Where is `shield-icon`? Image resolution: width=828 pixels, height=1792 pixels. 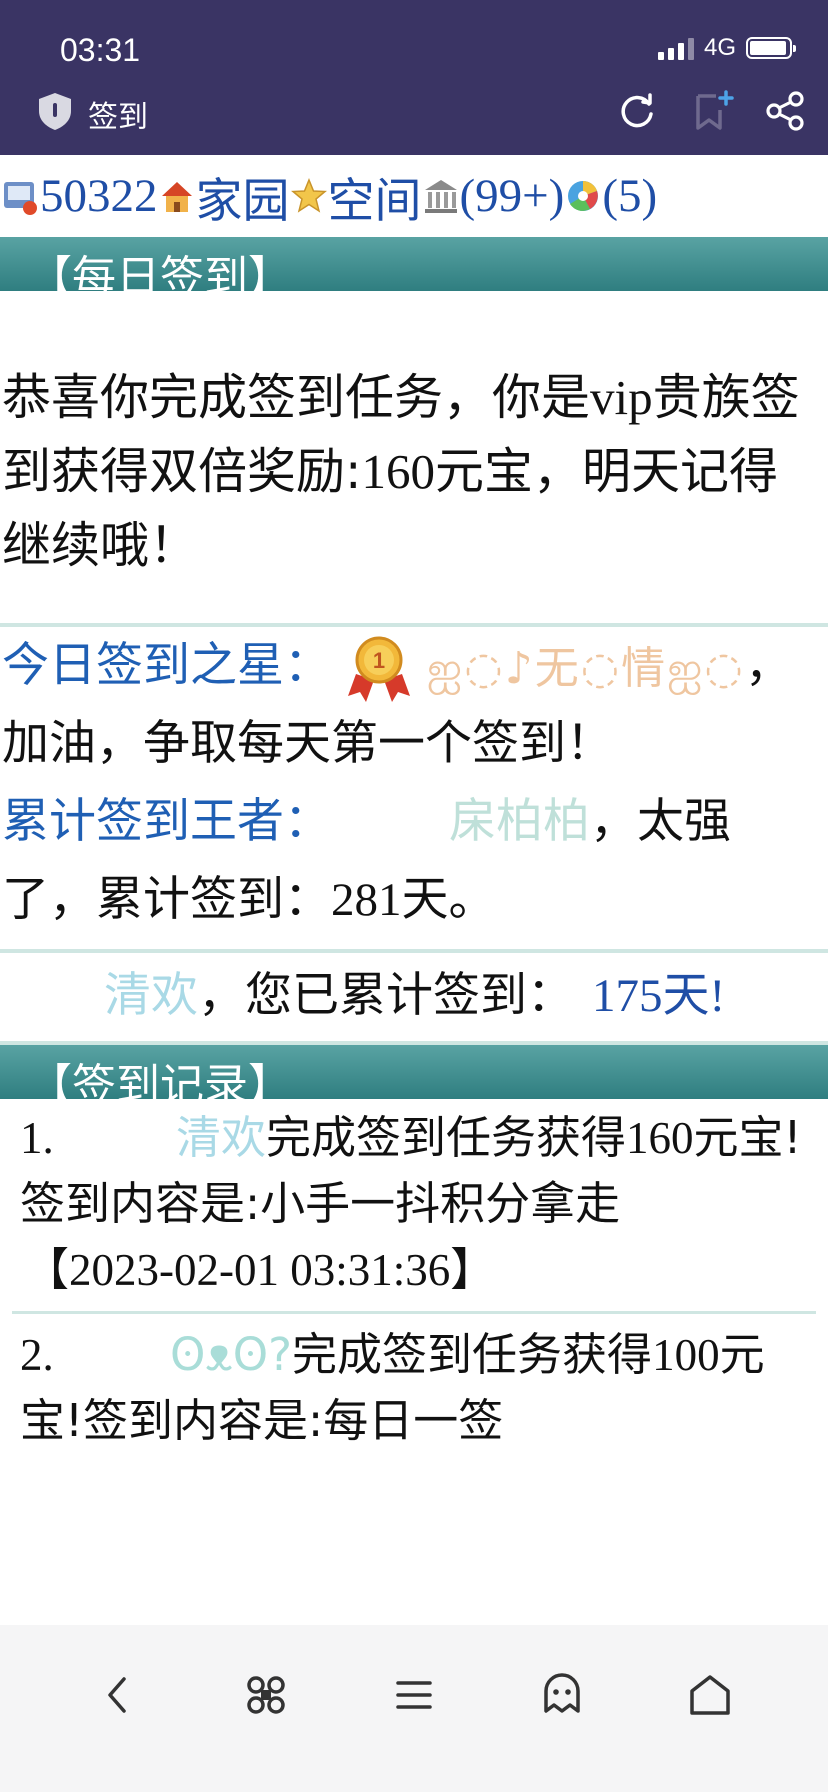
shield-icon is located at coordinates (55, 111).